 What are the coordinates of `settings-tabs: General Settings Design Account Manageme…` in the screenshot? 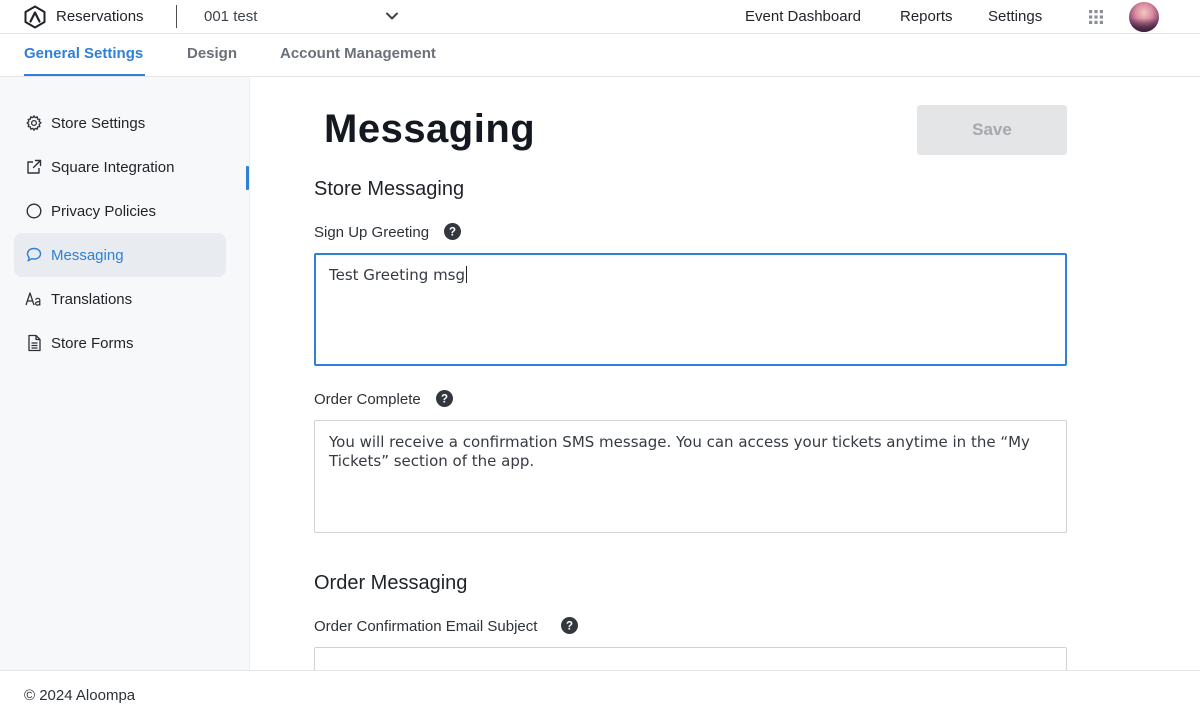 It's located at (600, 55).